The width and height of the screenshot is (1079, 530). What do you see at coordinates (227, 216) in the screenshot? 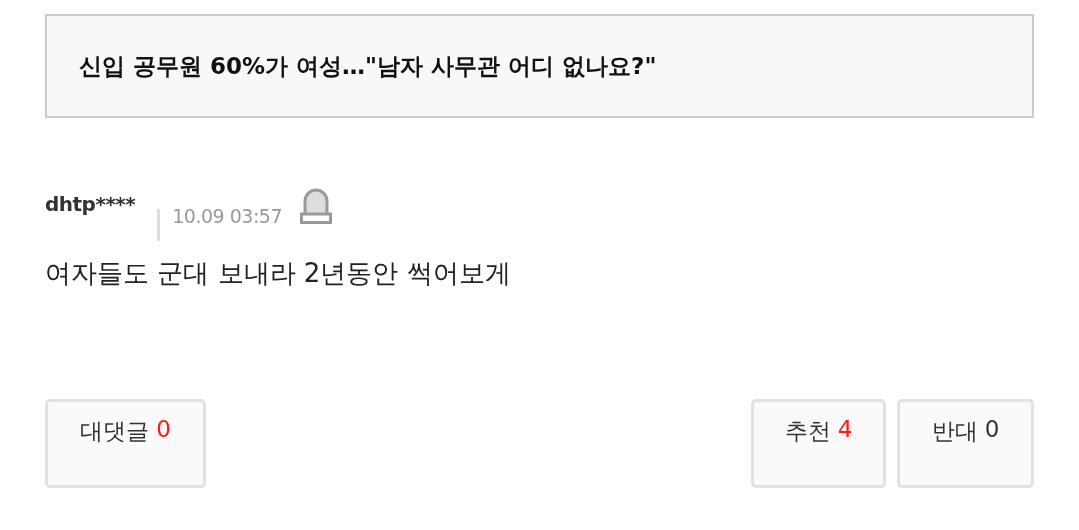
I see `comment-time: 10.09 03:57` at bounding box center [227, 216].